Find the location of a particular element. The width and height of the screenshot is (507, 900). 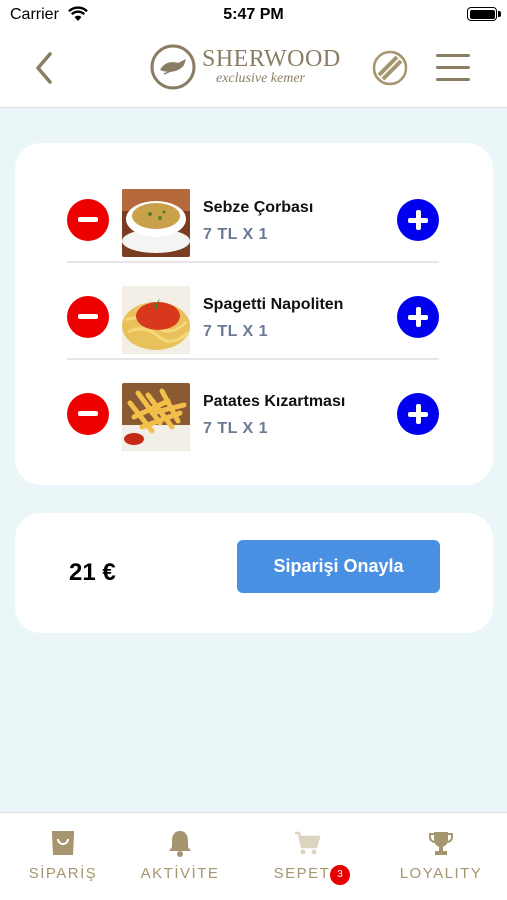

battery-icon is located at coordinates (482, 14).